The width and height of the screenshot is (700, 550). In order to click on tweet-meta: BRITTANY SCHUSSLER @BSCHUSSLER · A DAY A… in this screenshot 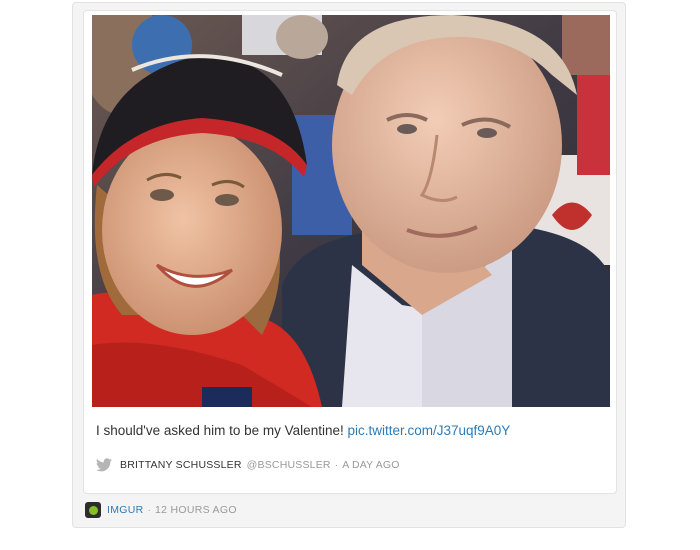, I will do `click(248, 465)`.